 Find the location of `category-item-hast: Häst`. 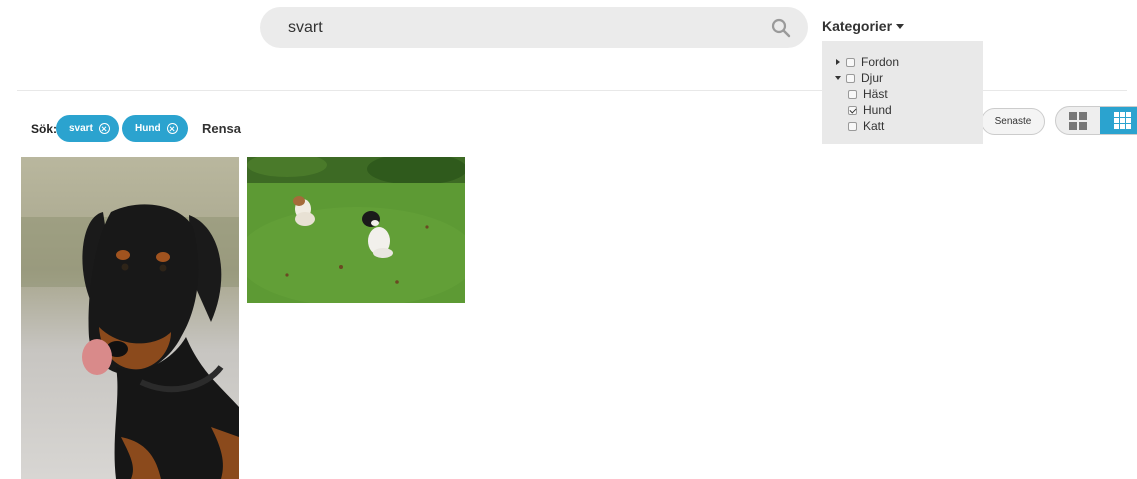

category-item-hast: Häst is located at coordinates (908, 94).